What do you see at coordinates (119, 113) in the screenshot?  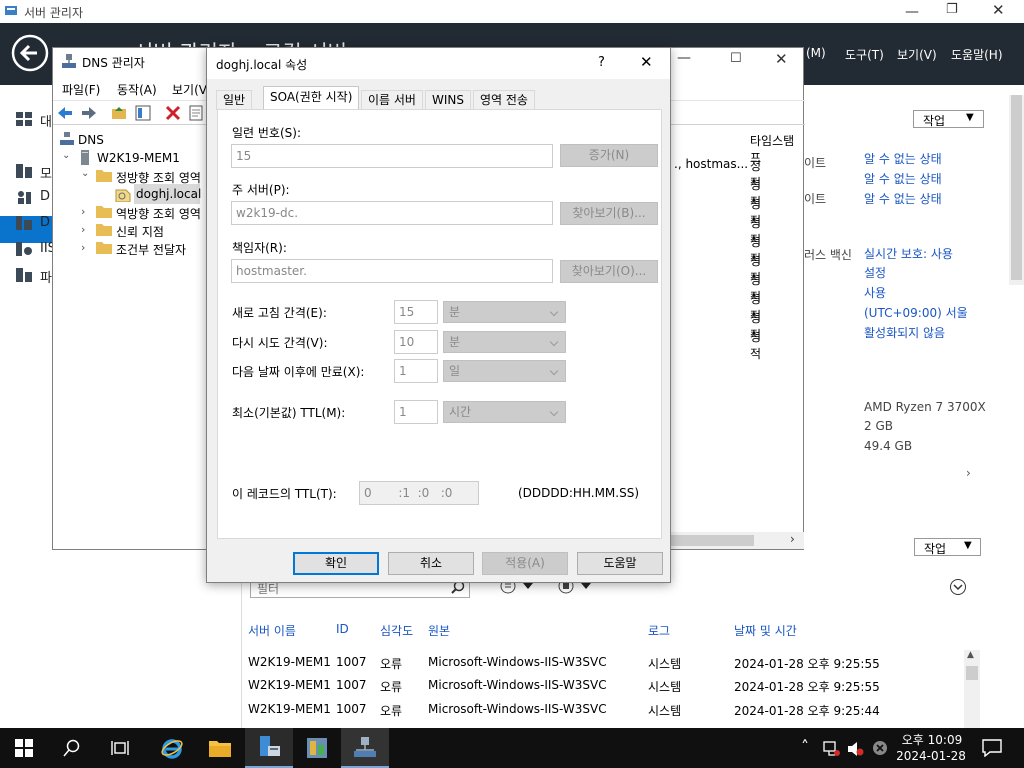 I see `up-folder-icon` at bounding box center [119, 113].